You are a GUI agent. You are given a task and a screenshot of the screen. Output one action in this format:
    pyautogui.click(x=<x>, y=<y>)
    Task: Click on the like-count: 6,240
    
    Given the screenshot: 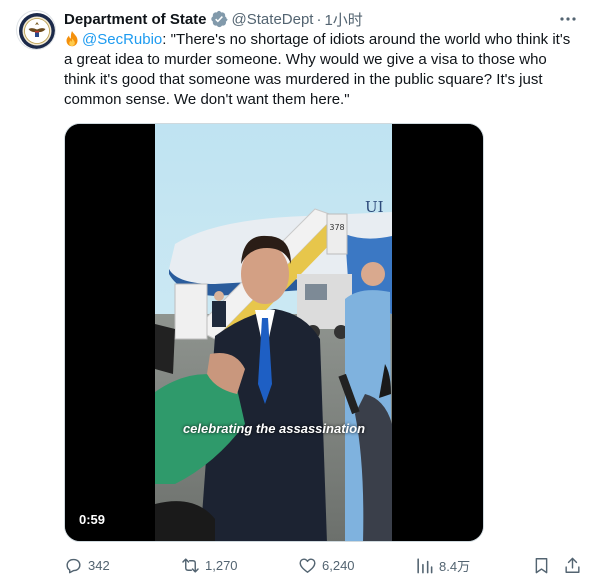 What is the action you would take?
    pyautogui.click(x=338, y=565)
    